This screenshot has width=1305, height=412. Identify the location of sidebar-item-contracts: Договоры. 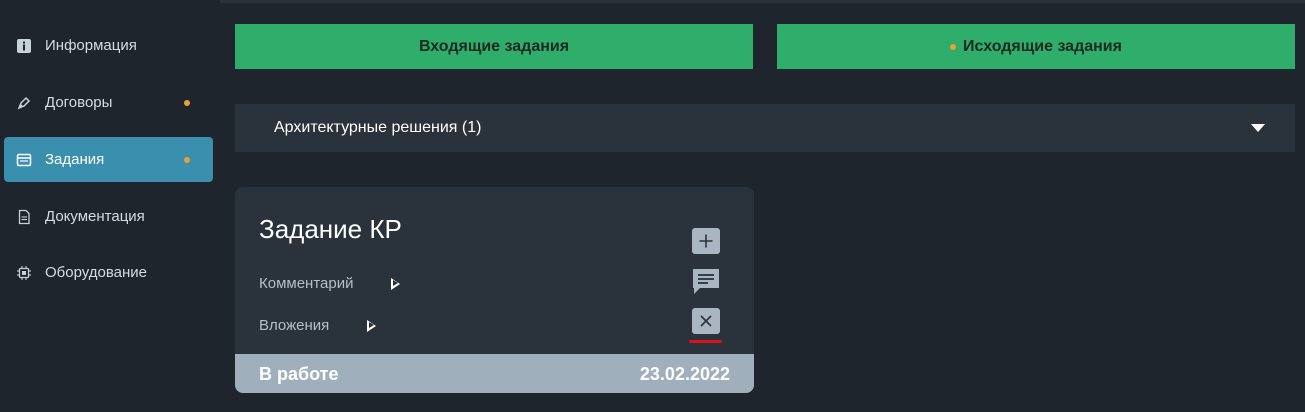
(108, 102).